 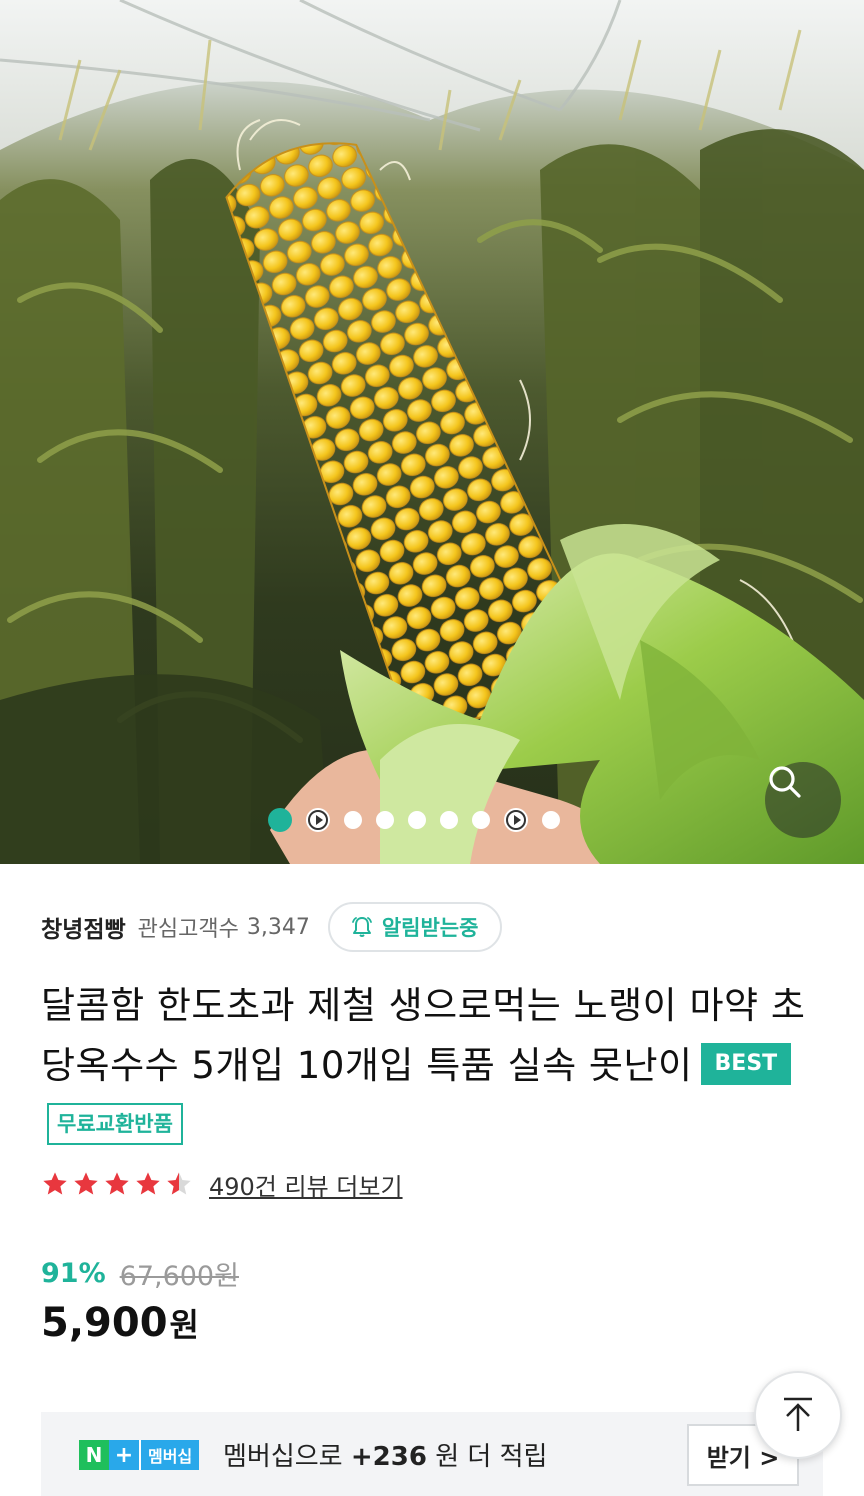 What do you see at coordinates (188, 929) in the screenshot?
I see `follower-label: 관심고객수` at bounding box center [188, 929].